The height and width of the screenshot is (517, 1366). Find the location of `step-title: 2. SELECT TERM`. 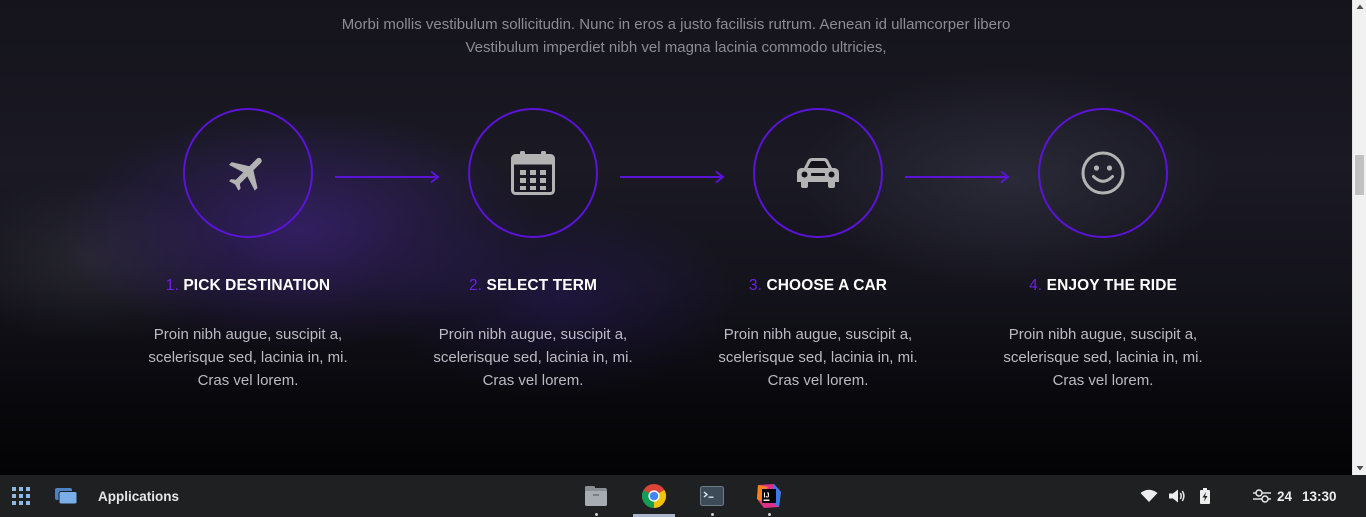

step-title: 2. SELECT TERM is located at coordinates (533, 286).